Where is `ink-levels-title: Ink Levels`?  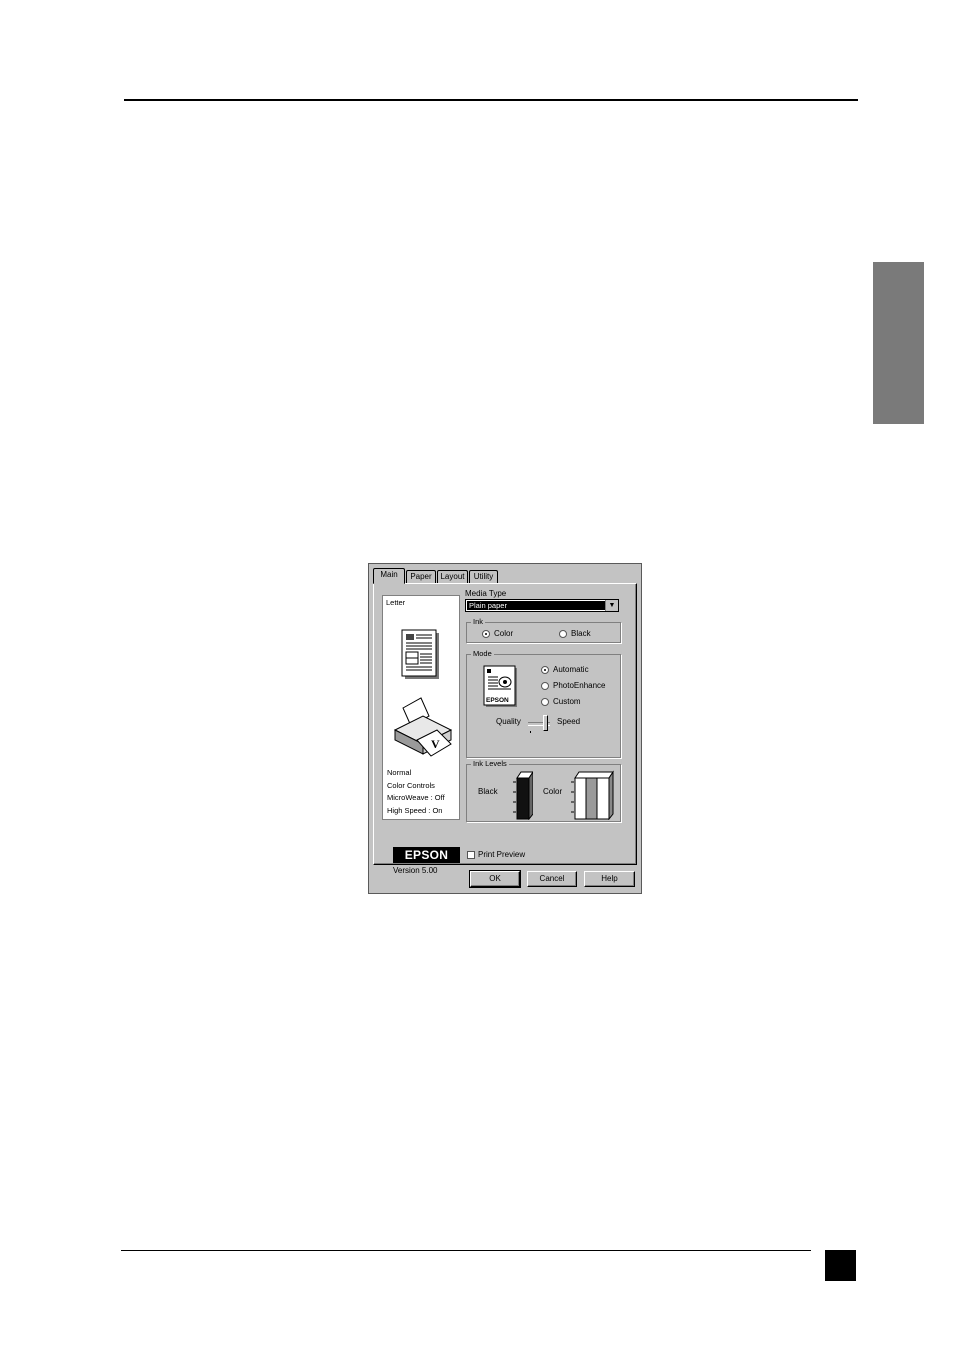
ink-levels-title: Ink Levels is located at coordinates (490, 763).